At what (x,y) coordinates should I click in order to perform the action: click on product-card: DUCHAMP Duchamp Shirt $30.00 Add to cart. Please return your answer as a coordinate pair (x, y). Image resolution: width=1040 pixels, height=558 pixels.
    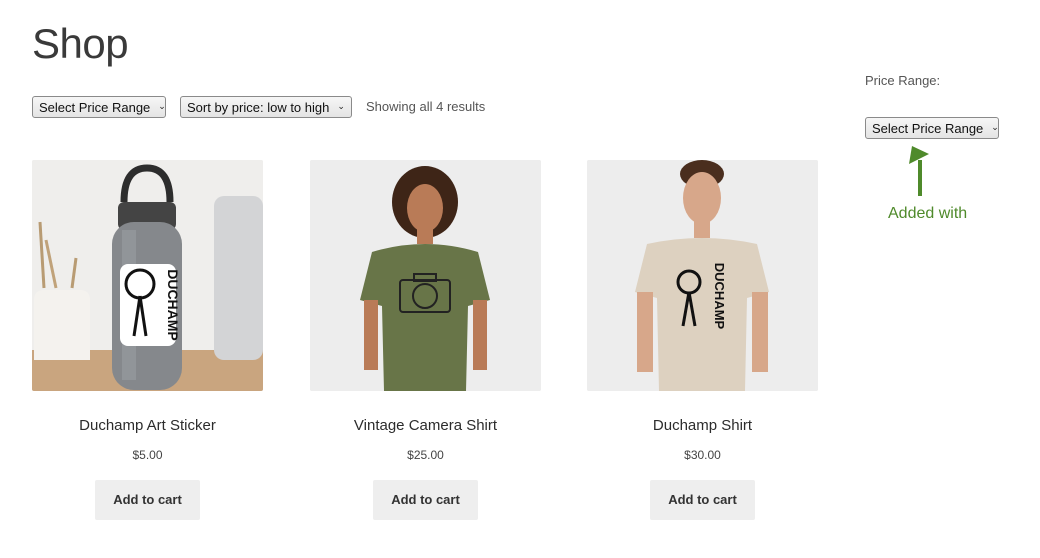
    Looking at the image, I should click on (702, 340).